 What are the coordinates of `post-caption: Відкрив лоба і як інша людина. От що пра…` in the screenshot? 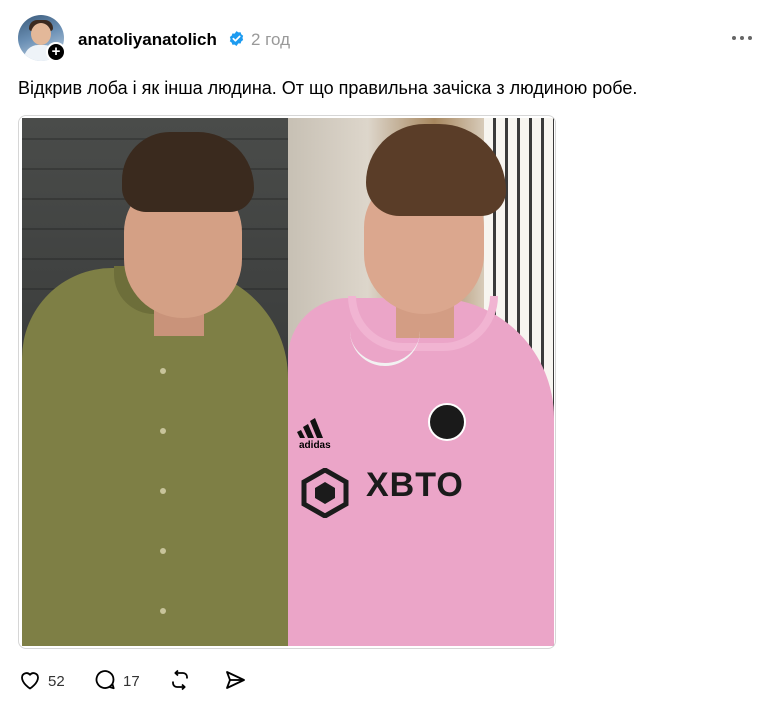 It's located at (328, 88).